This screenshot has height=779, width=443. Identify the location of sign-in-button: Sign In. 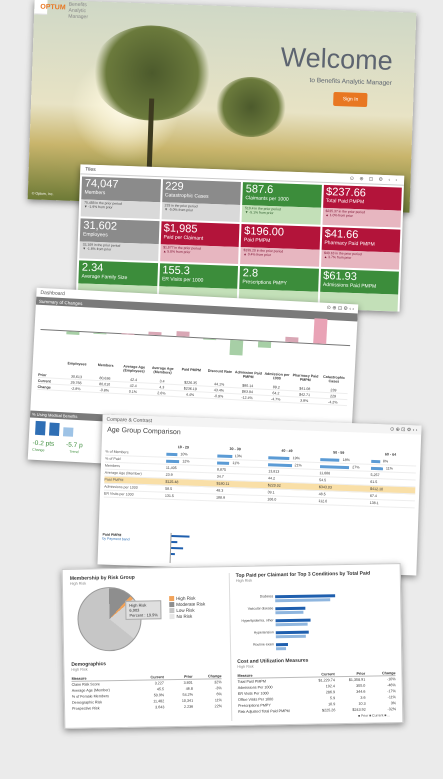
(350, 99).